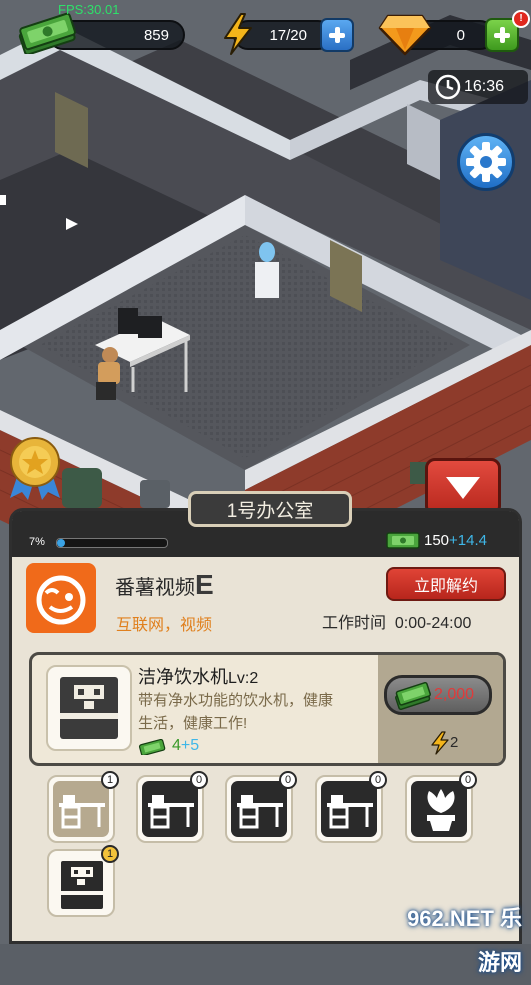 The width and height of the screenshot is (531, 985). I want to click on work-time-value: 0:00-24:00, so click(433, 623).